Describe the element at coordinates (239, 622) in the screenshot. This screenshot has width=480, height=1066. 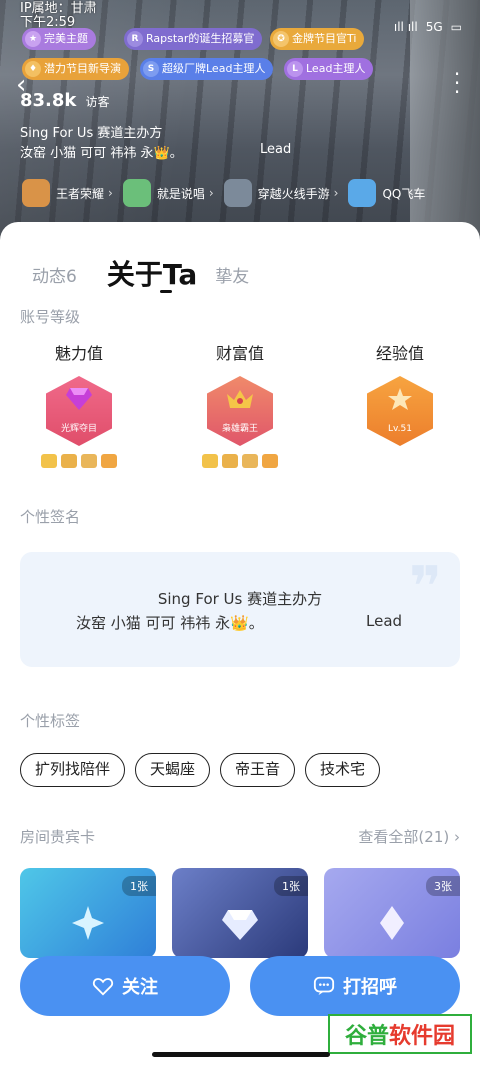
I see `signature-line2: 汝窑 小猫 可可 祎祎 永👑。 Lead` at that location.